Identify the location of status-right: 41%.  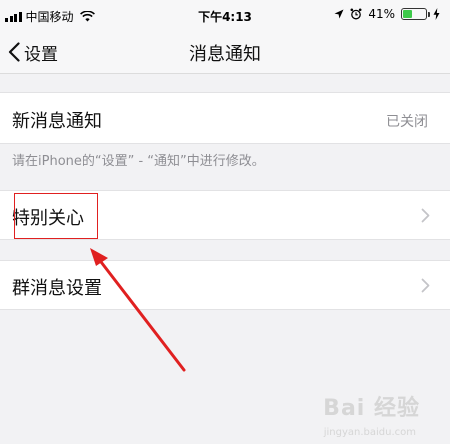
(387, 14).